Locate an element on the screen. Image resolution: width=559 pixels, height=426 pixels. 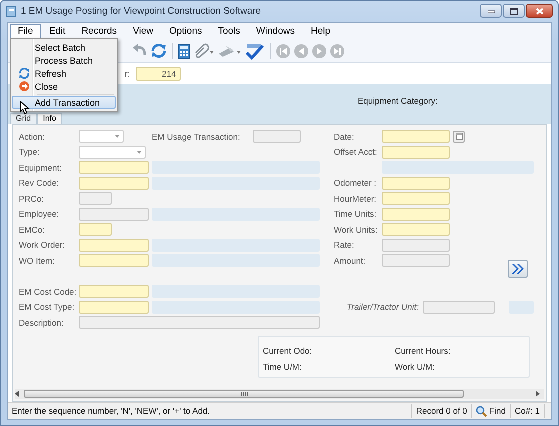
field-label: WO Item: is located at coordinates (37, 261).